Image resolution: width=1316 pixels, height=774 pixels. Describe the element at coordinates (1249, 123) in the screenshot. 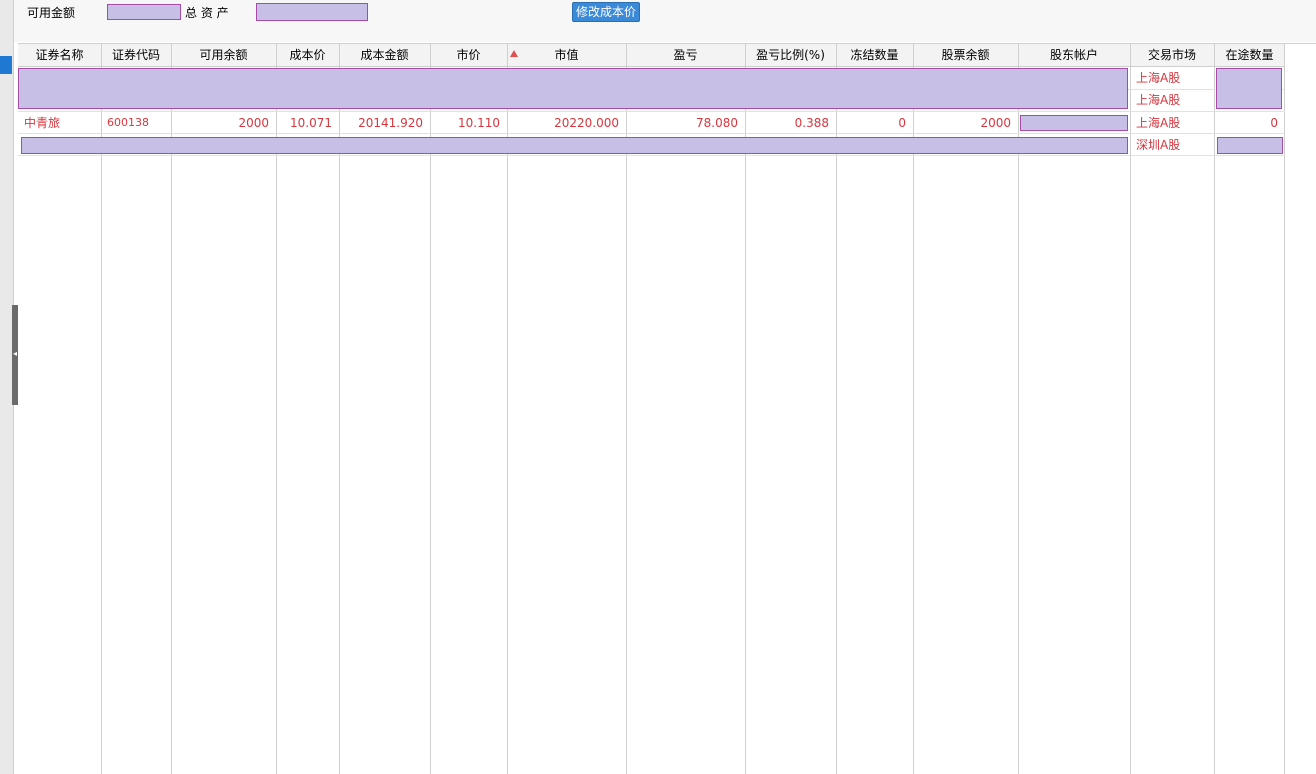

I see `table-row-3-in-transit: 0` at that location.